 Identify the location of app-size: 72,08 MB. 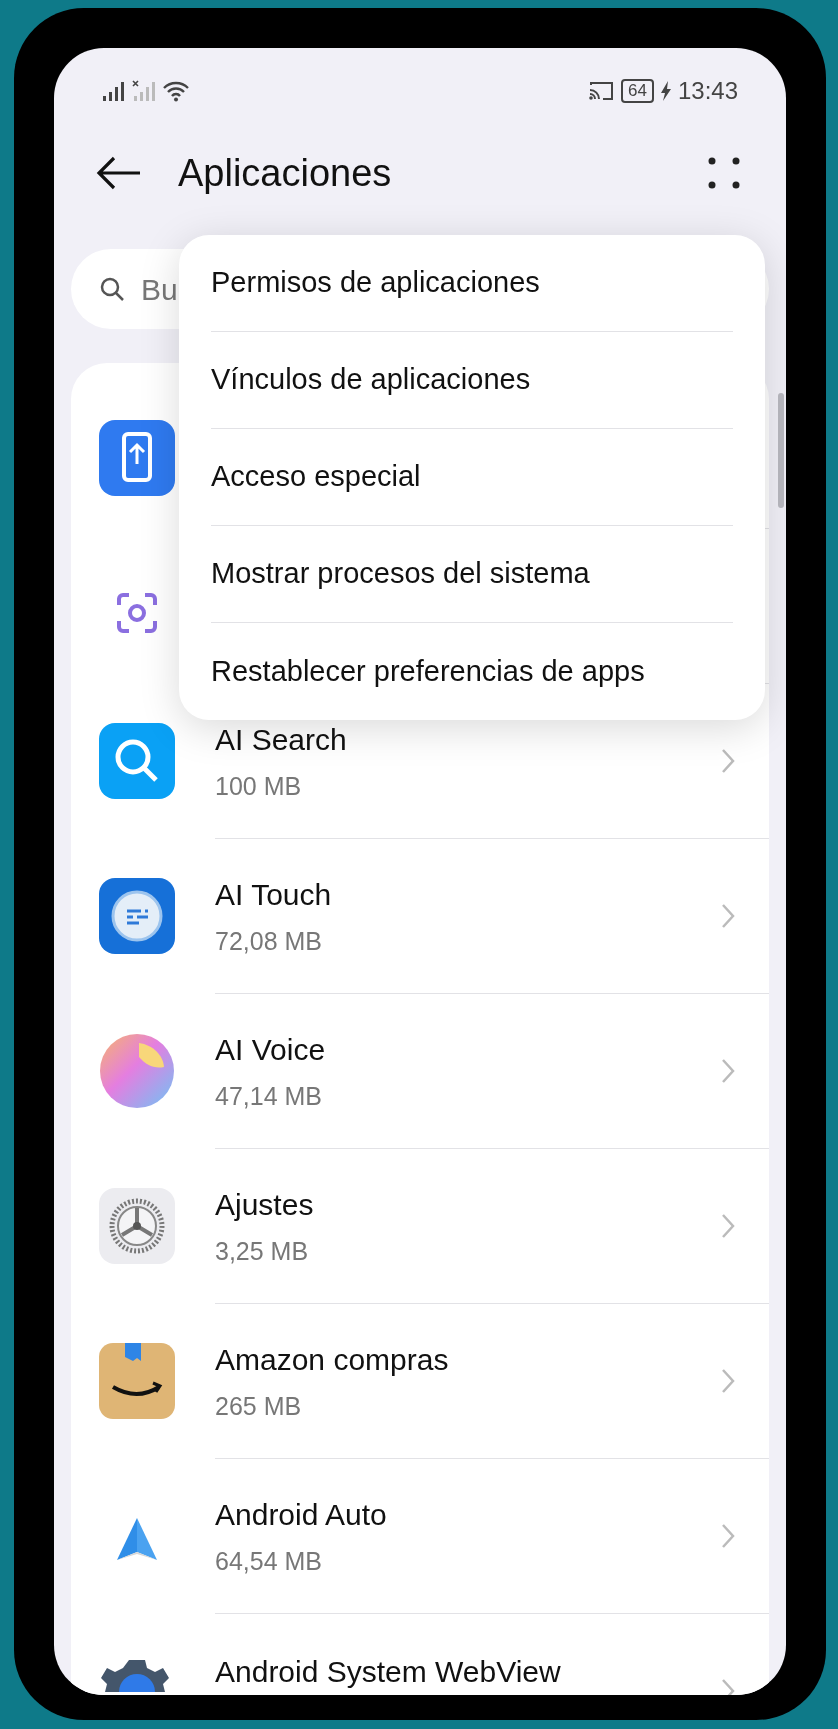
(269, 941).